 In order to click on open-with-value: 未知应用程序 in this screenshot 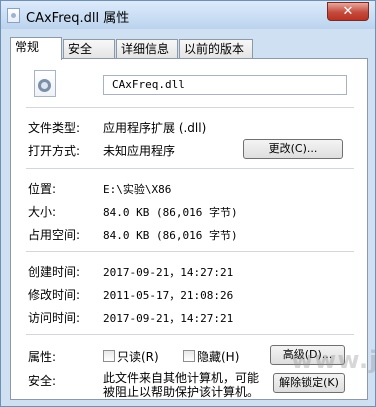, I will do `click(139, 151)`.